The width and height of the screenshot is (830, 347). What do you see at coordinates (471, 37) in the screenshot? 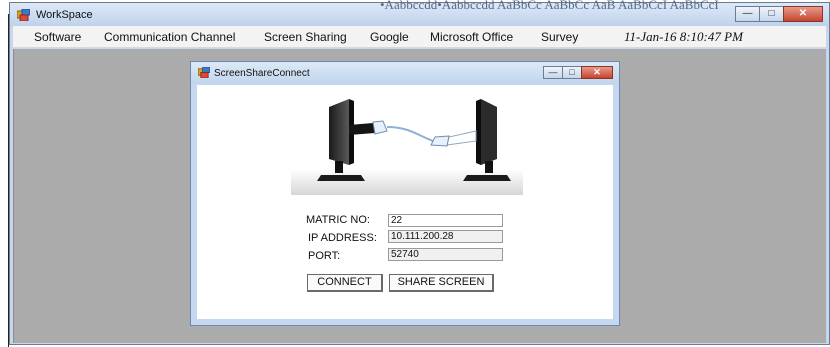
I see `menu-item-microsoft-office: Microsoft Office` at bounding box center [471, 37].